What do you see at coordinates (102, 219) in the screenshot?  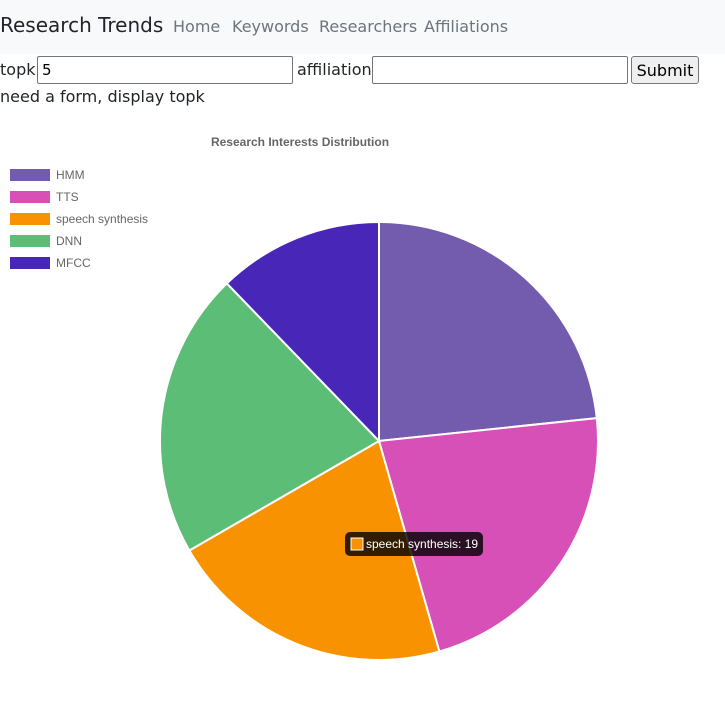 I see `legend-label-speech-synthesis: speech synthesis` at bounding box center [102, 219].